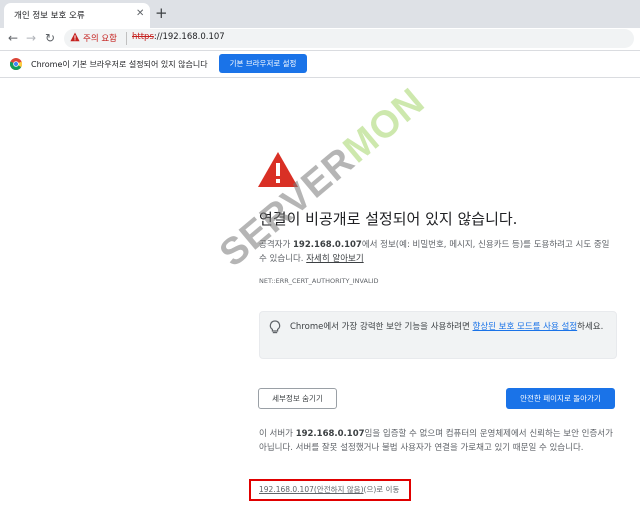  Describe the element at coordinates (277, 434) in the screenshot. I see `details-text-pre: 이 서버가` at that location.